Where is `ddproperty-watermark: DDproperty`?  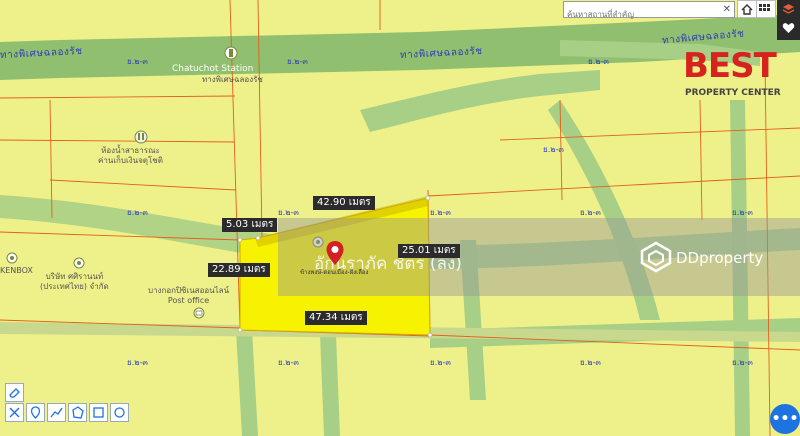 ddproperty-watermark: DDproperty is located at coordinates (720, 258).